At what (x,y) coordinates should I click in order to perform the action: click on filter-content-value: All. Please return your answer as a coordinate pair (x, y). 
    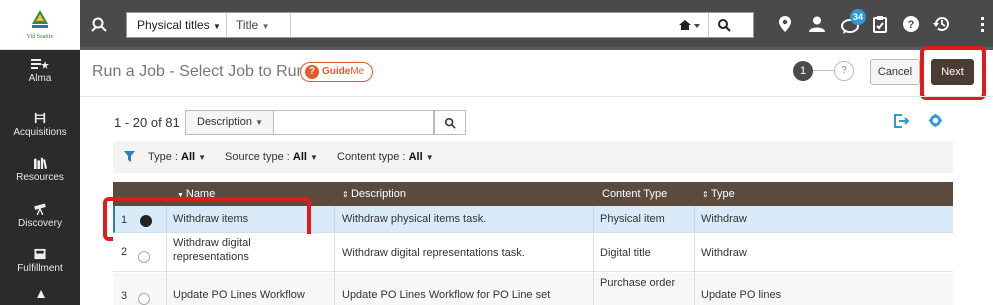
    Looking at the image, I should click on (415, 157).